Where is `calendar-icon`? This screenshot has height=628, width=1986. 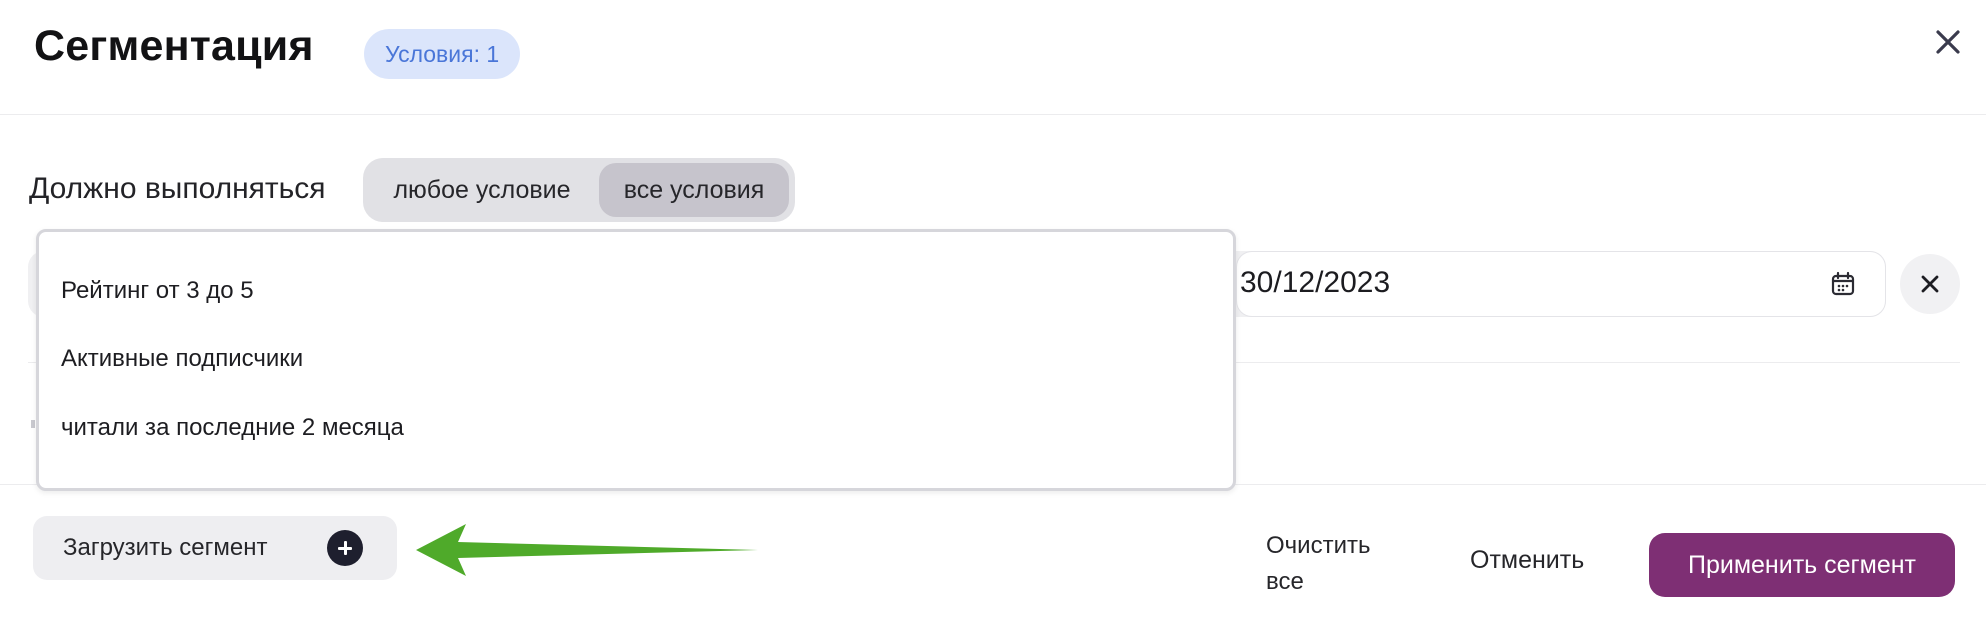
calendar-icon is located at coordinates (1843, 284).